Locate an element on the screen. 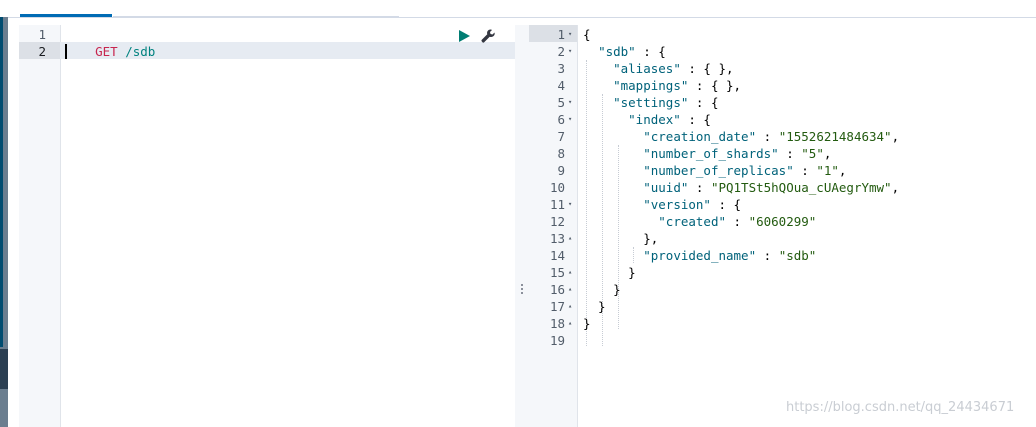 This screenshot has height=427, width=1036. response-line: "provided_name" : "sdb" is located at coordinates (730, 255).